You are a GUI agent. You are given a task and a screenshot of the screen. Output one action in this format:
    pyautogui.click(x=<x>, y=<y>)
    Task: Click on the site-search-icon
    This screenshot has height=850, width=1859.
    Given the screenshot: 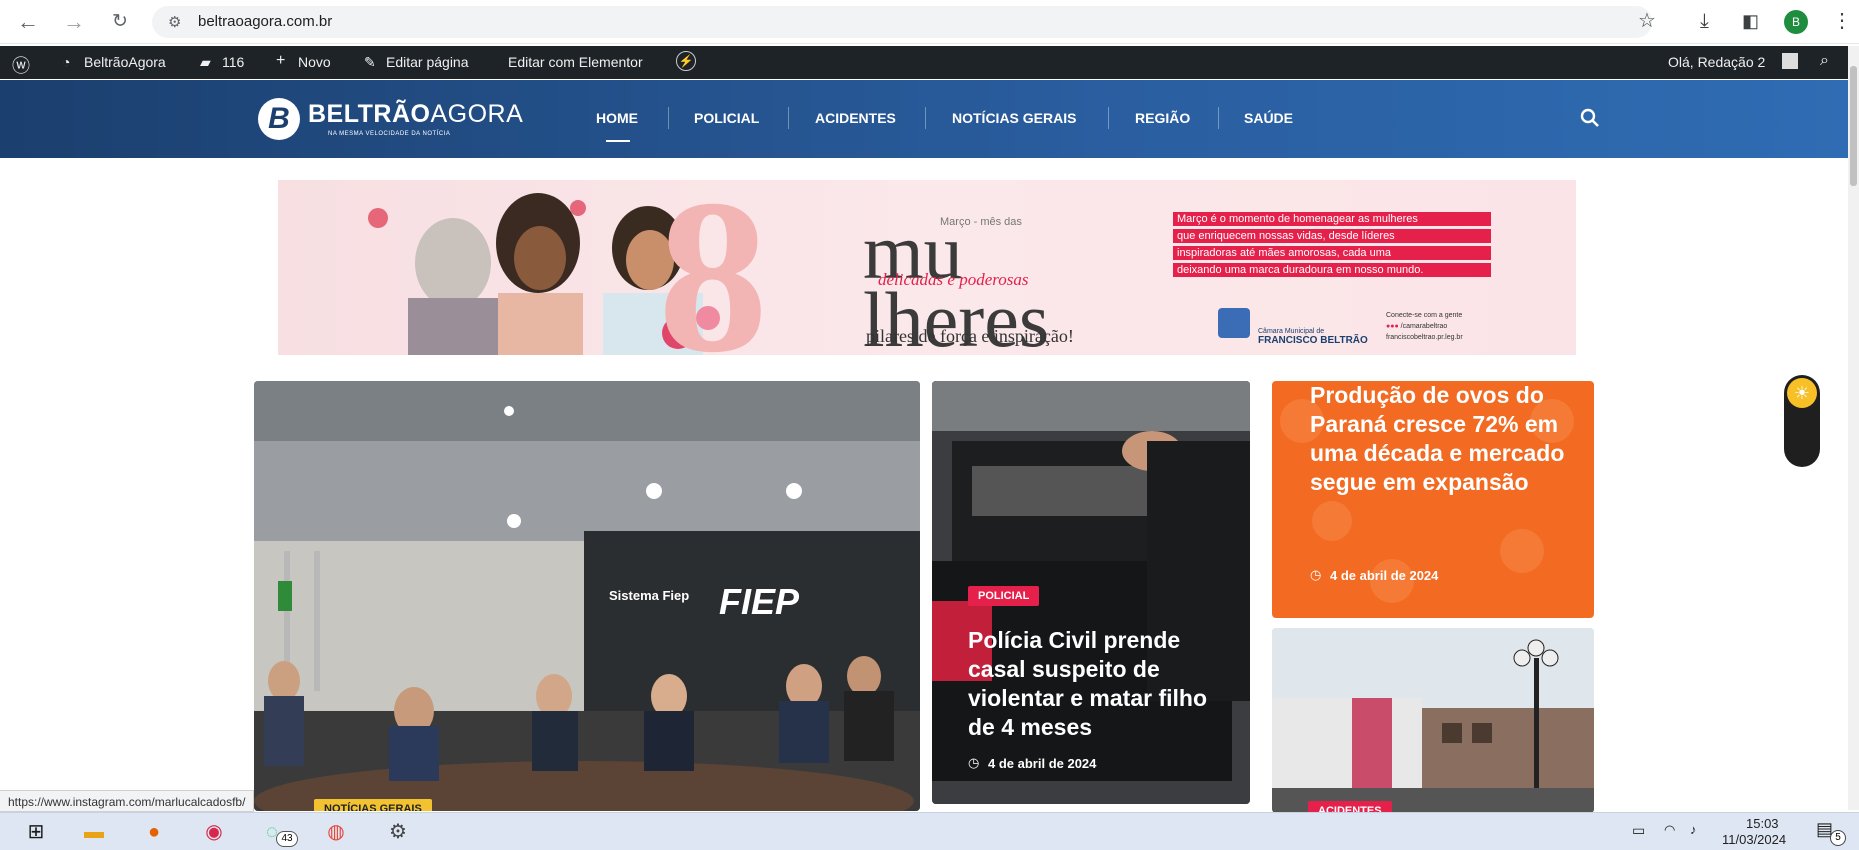 What is the action you would take?
    pyautogui.click(x=1590, y=118)
    